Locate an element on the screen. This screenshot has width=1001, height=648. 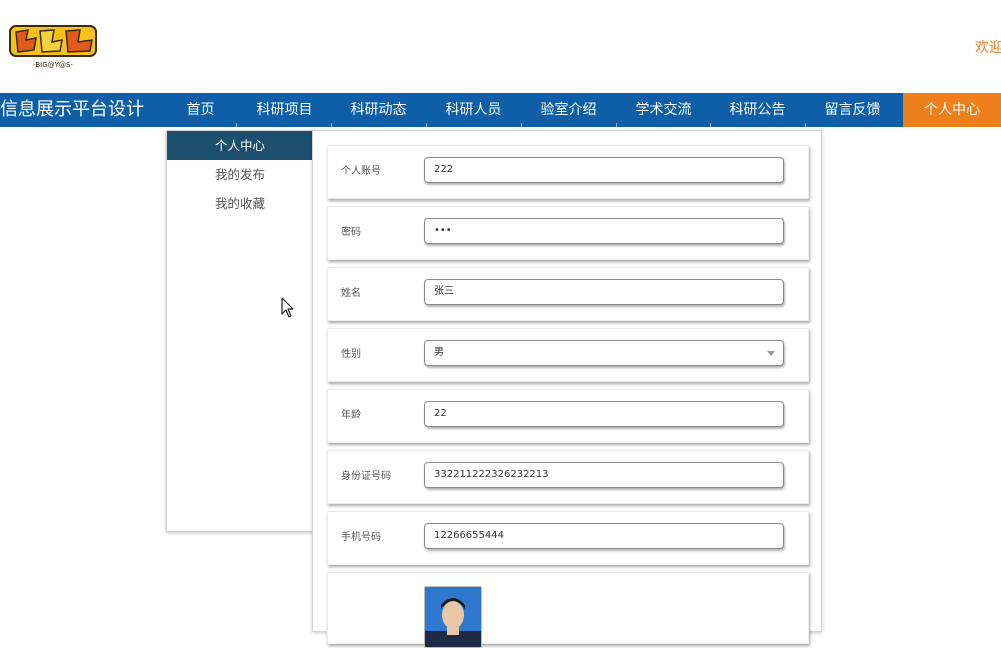
form-row-password: 密码 ••• is located at coordinates (568, 233).